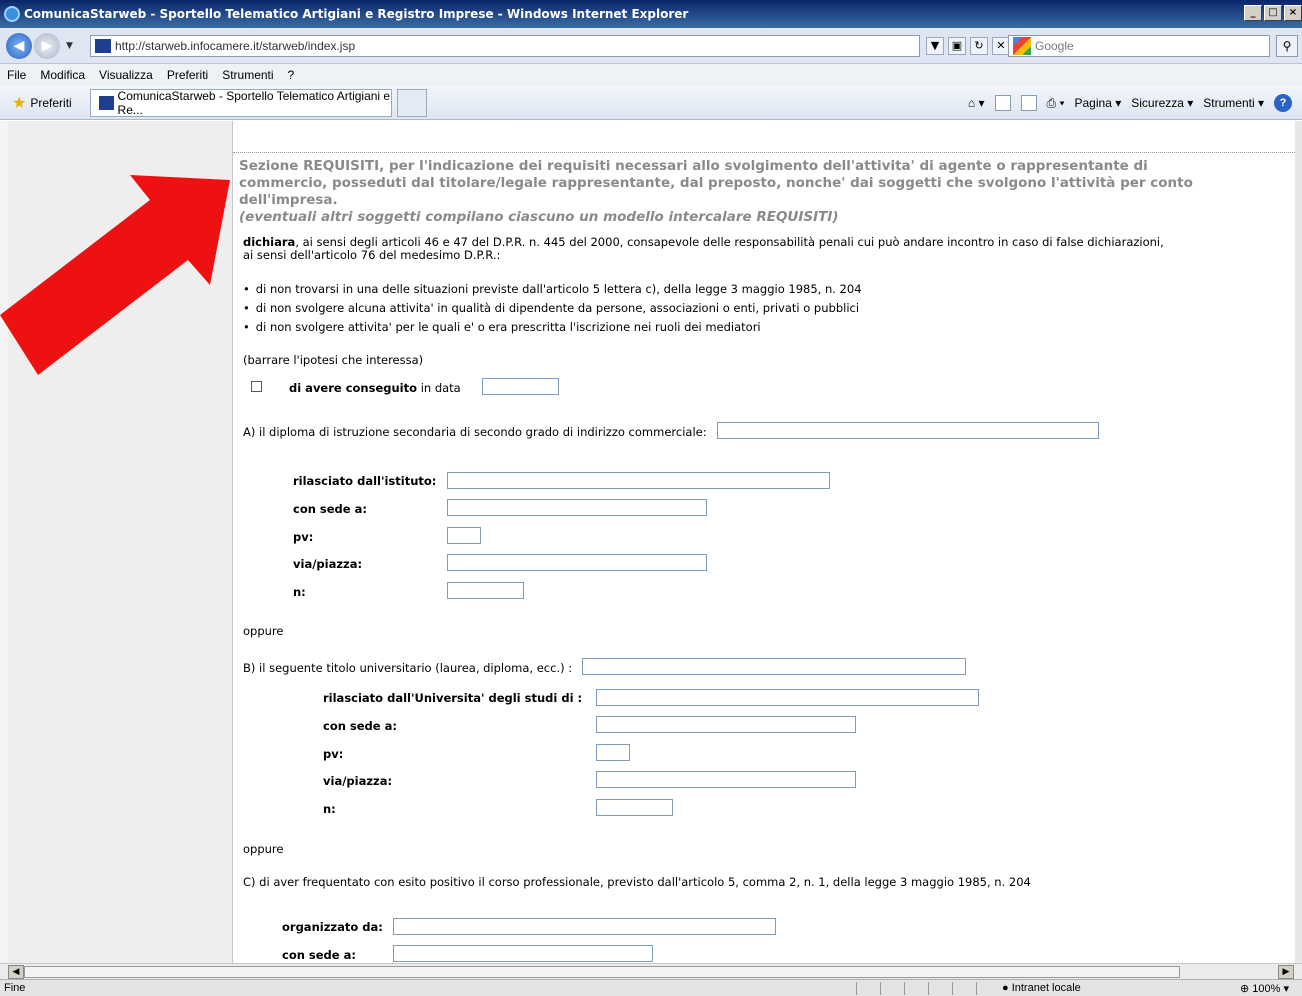 This screenshot has width=1302, height=996. Describe the element at coordinates (16, 75) in the screenshot. I see `menu-file: File` at that location.